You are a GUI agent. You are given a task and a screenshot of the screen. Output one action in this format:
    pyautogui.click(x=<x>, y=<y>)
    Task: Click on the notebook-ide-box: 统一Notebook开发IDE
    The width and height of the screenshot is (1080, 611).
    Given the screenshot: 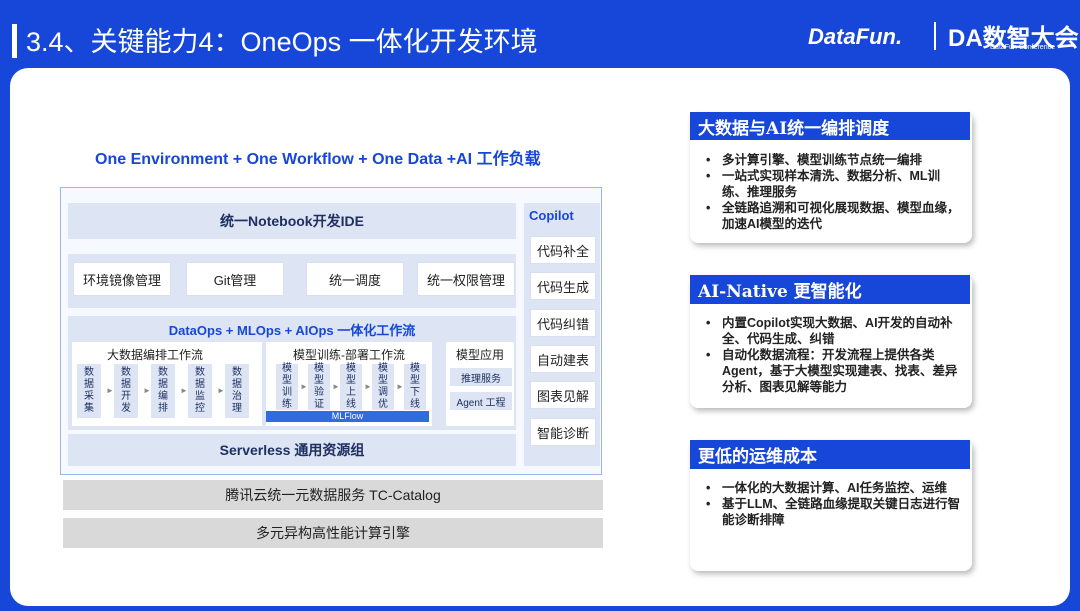 What is the action you would take?
    pyautogui.click(x=292, y=221)
    